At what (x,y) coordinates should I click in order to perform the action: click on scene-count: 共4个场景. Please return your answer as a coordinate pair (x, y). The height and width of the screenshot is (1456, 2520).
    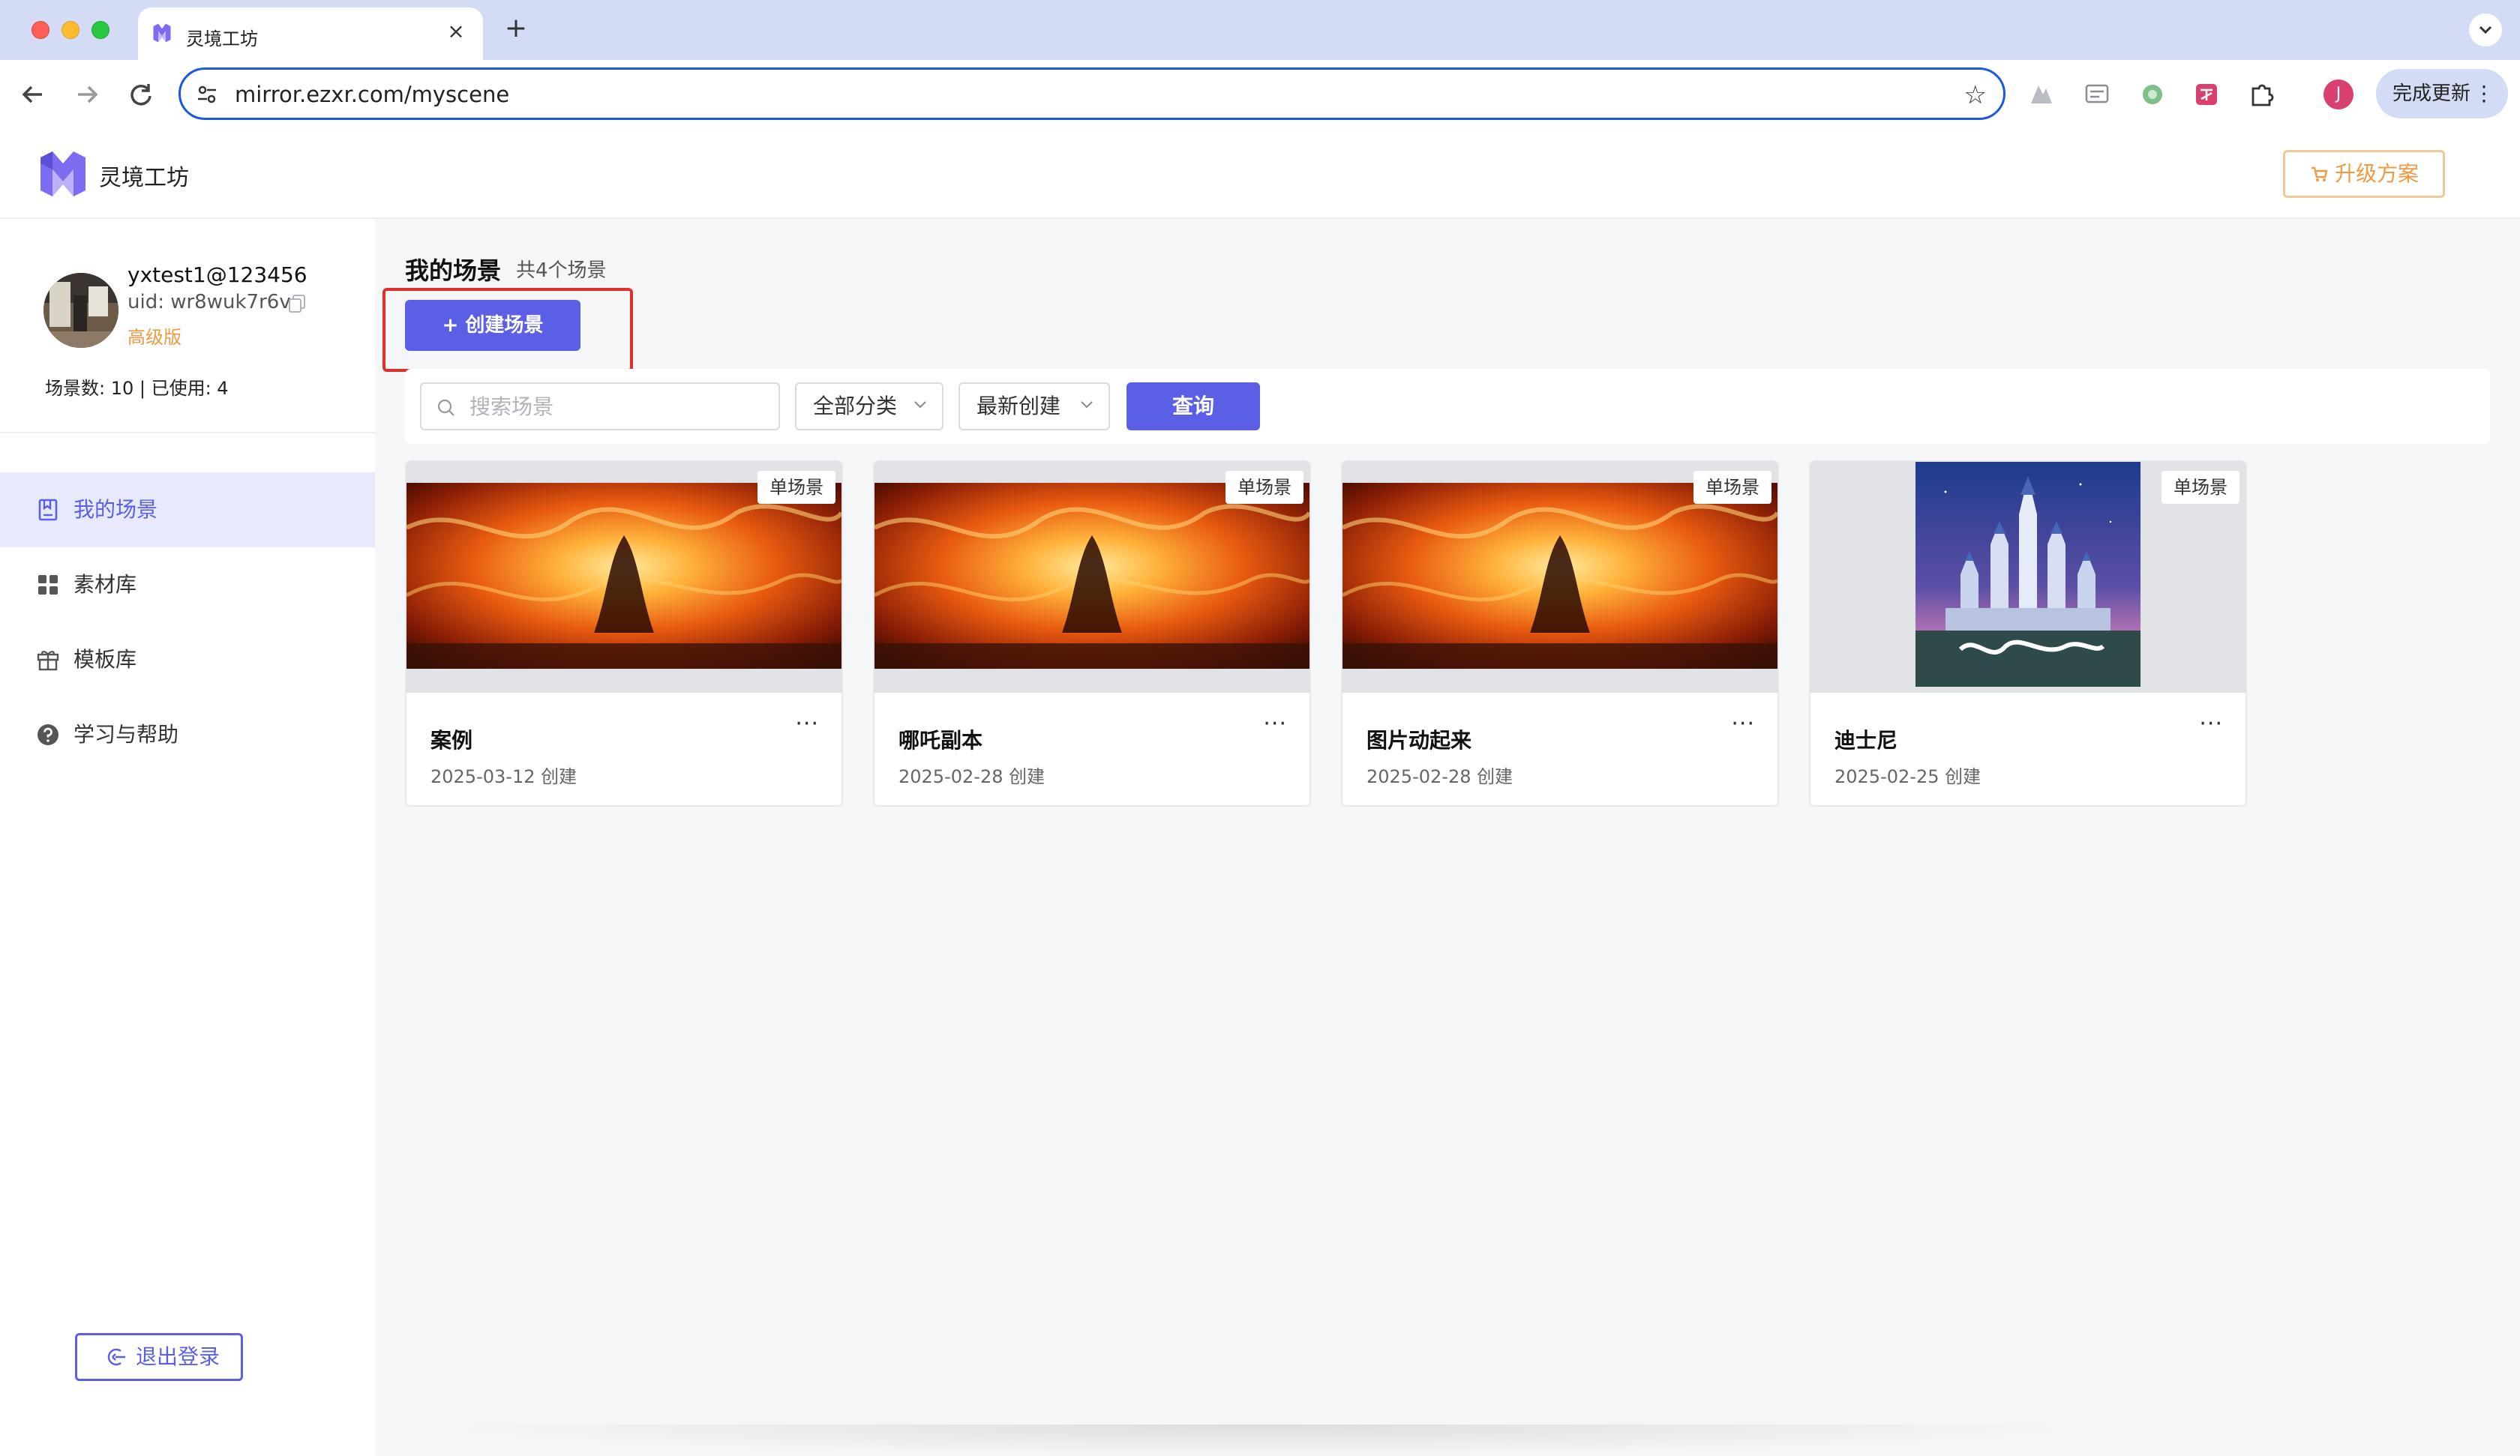
    Looking at the image, I should click on (561, 270).